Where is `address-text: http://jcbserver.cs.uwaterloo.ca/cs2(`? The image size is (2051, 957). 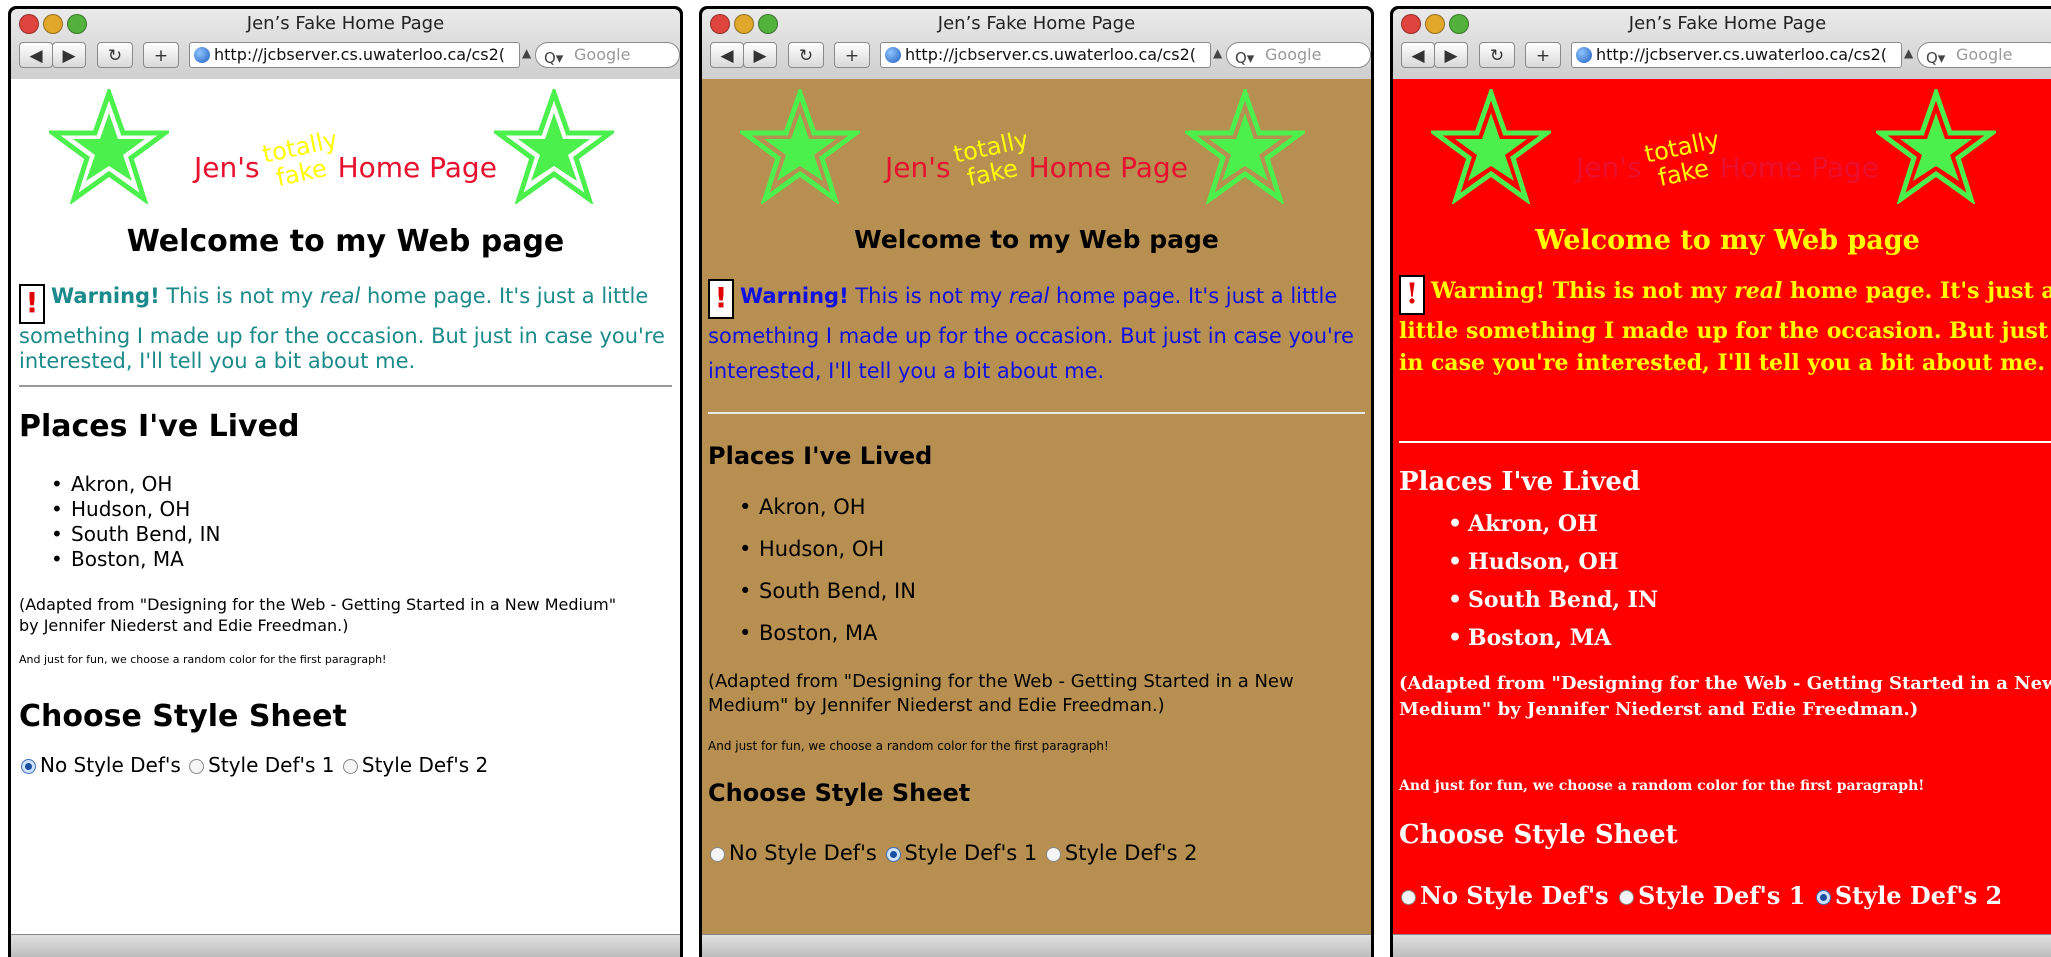
address-text: http://jcbserver.cs.uwaterloo.ca/cs2( is located at coordinates (359, 54).